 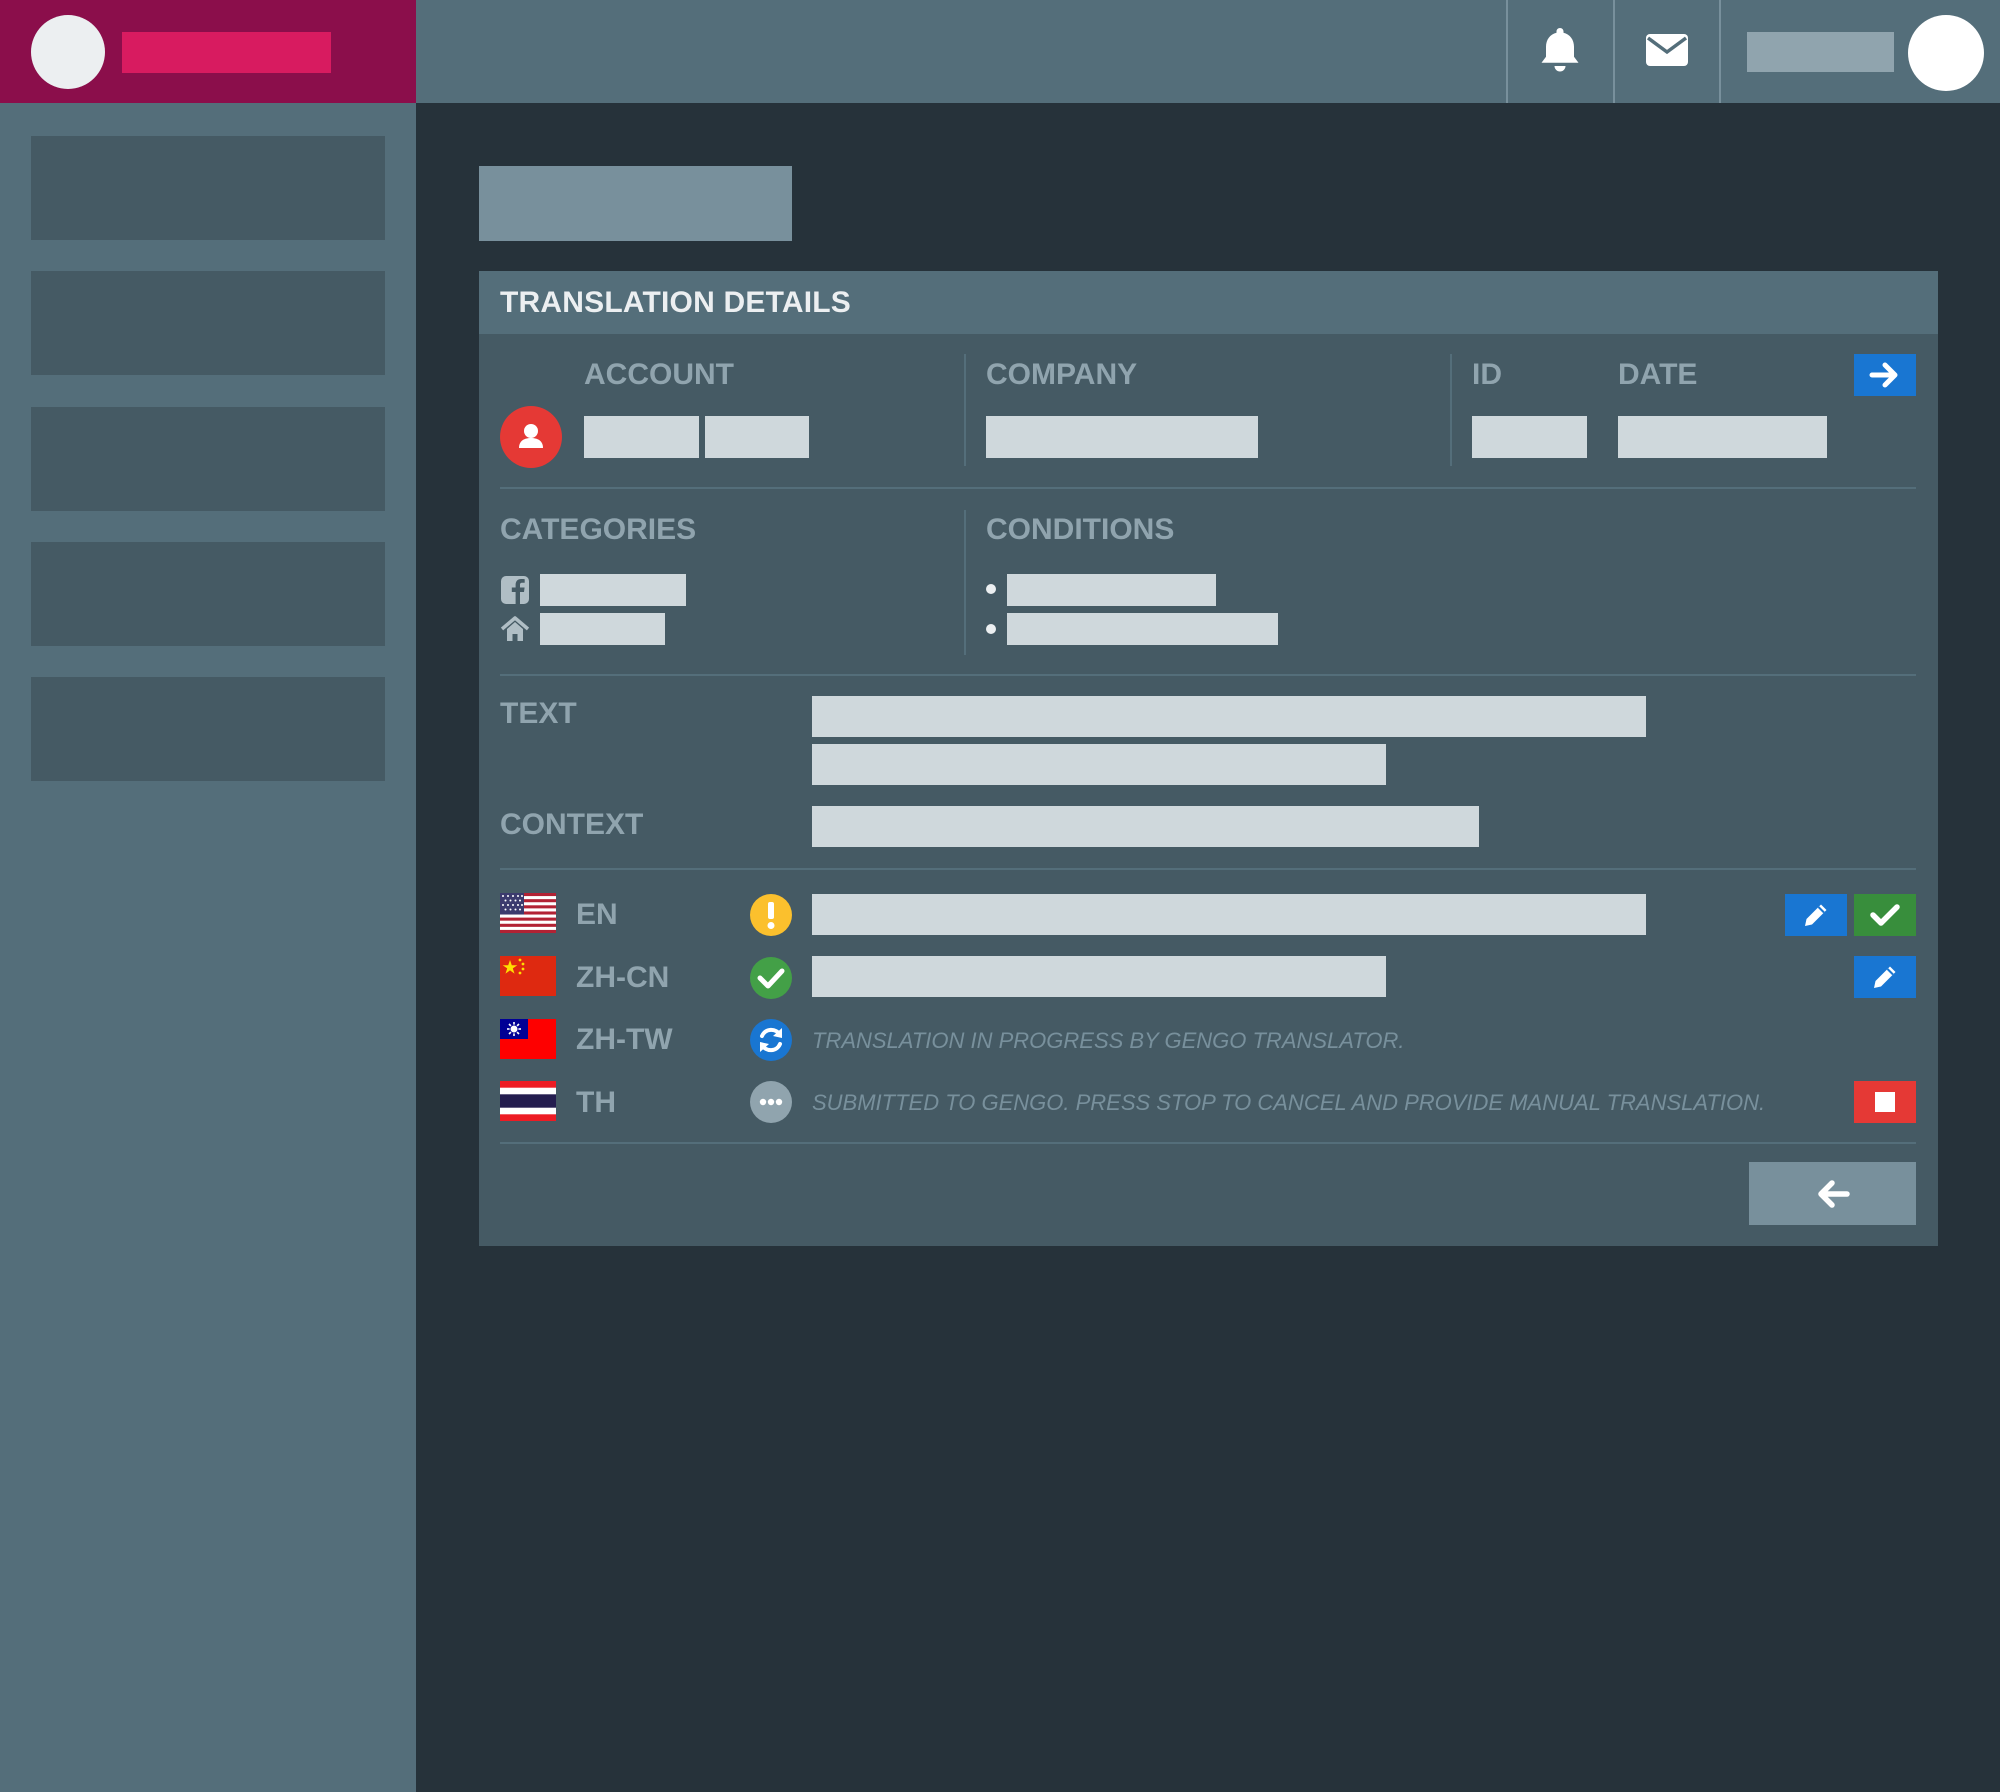 I want to click on user-avatar, so click(x=1946, y=53).